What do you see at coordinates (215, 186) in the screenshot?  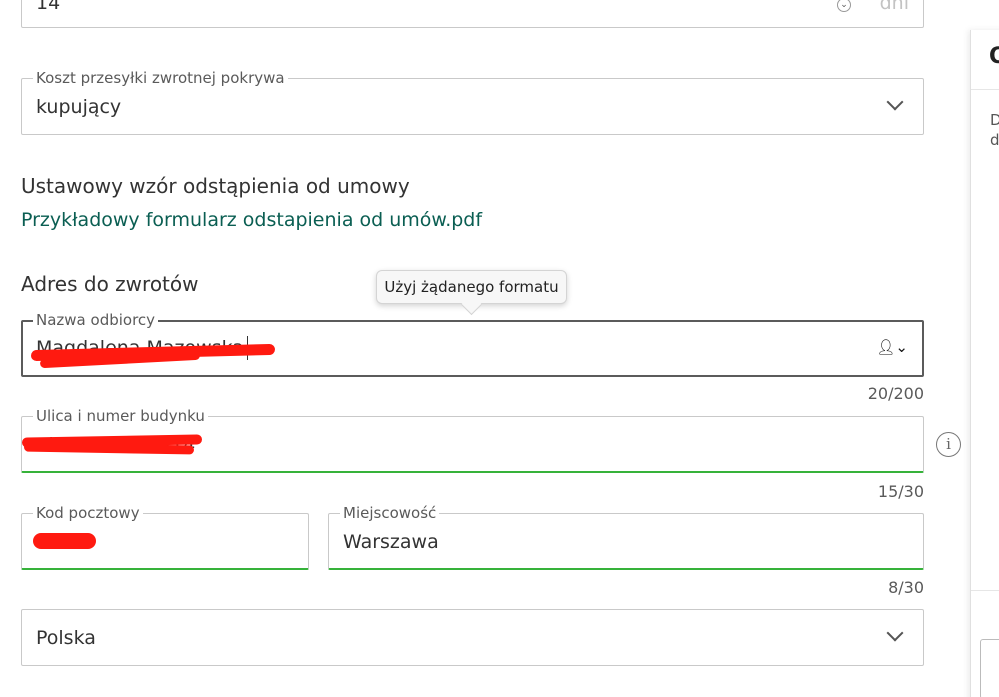 I see `statutory-form-heading: Ustawowy wzór odstąpienia od umowy` at bounding box center [215, 186].